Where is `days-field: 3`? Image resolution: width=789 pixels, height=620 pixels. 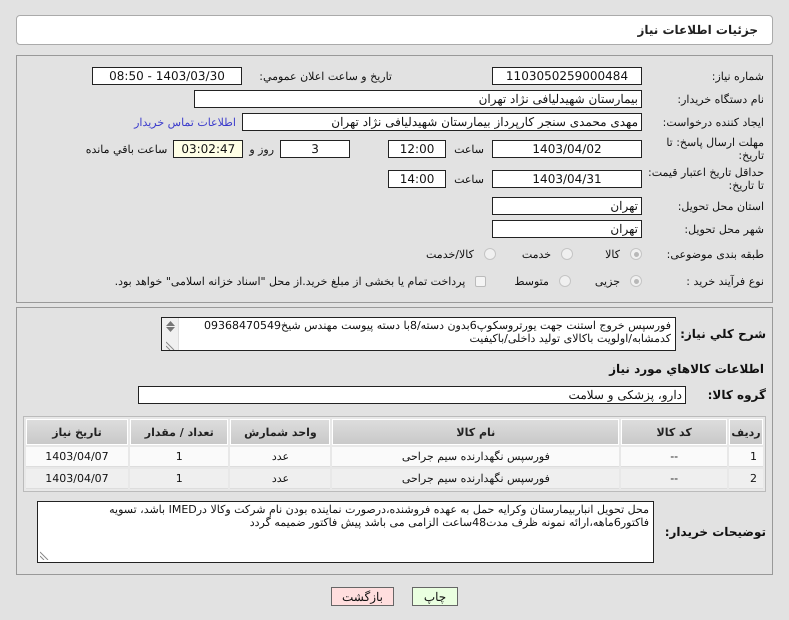 days-field: 3 is located at coordinates (315, 149).